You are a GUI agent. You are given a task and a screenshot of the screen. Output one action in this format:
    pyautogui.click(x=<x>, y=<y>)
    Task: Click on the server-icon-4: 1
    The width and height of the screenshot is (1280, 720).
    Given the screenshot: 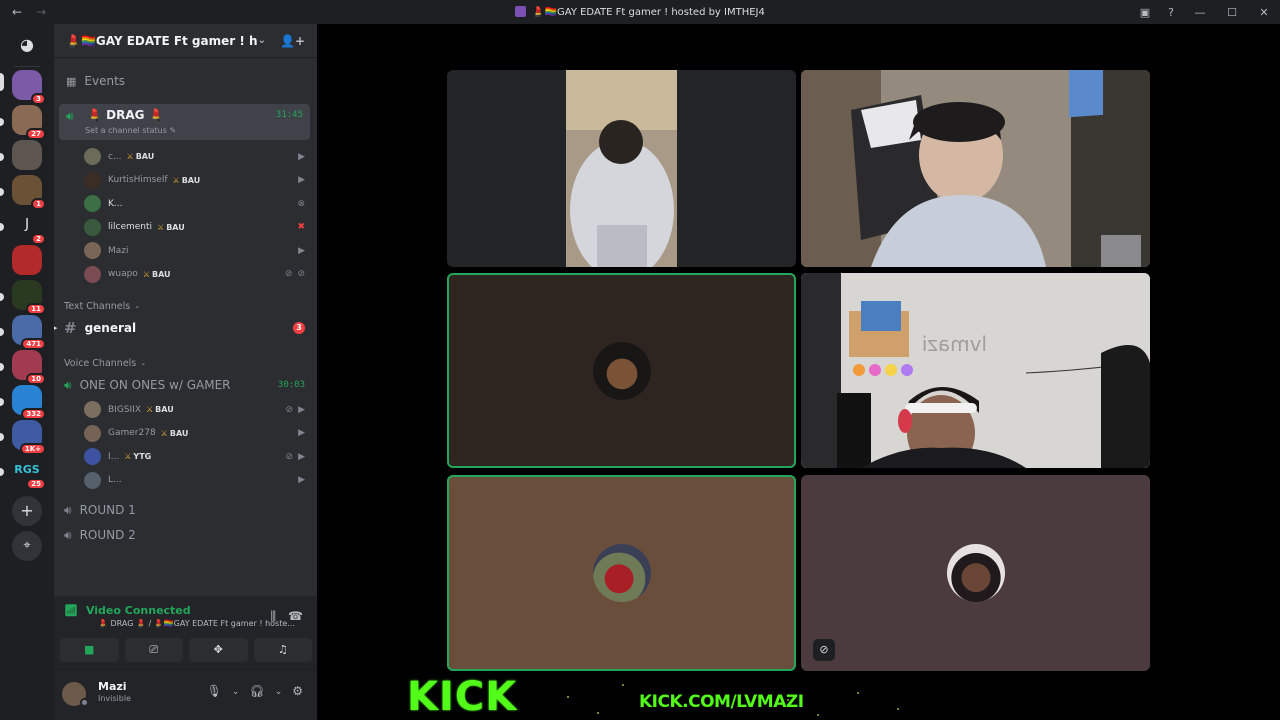 What is the action you would take?
    pyautogui.click(x=29, y=192)
    